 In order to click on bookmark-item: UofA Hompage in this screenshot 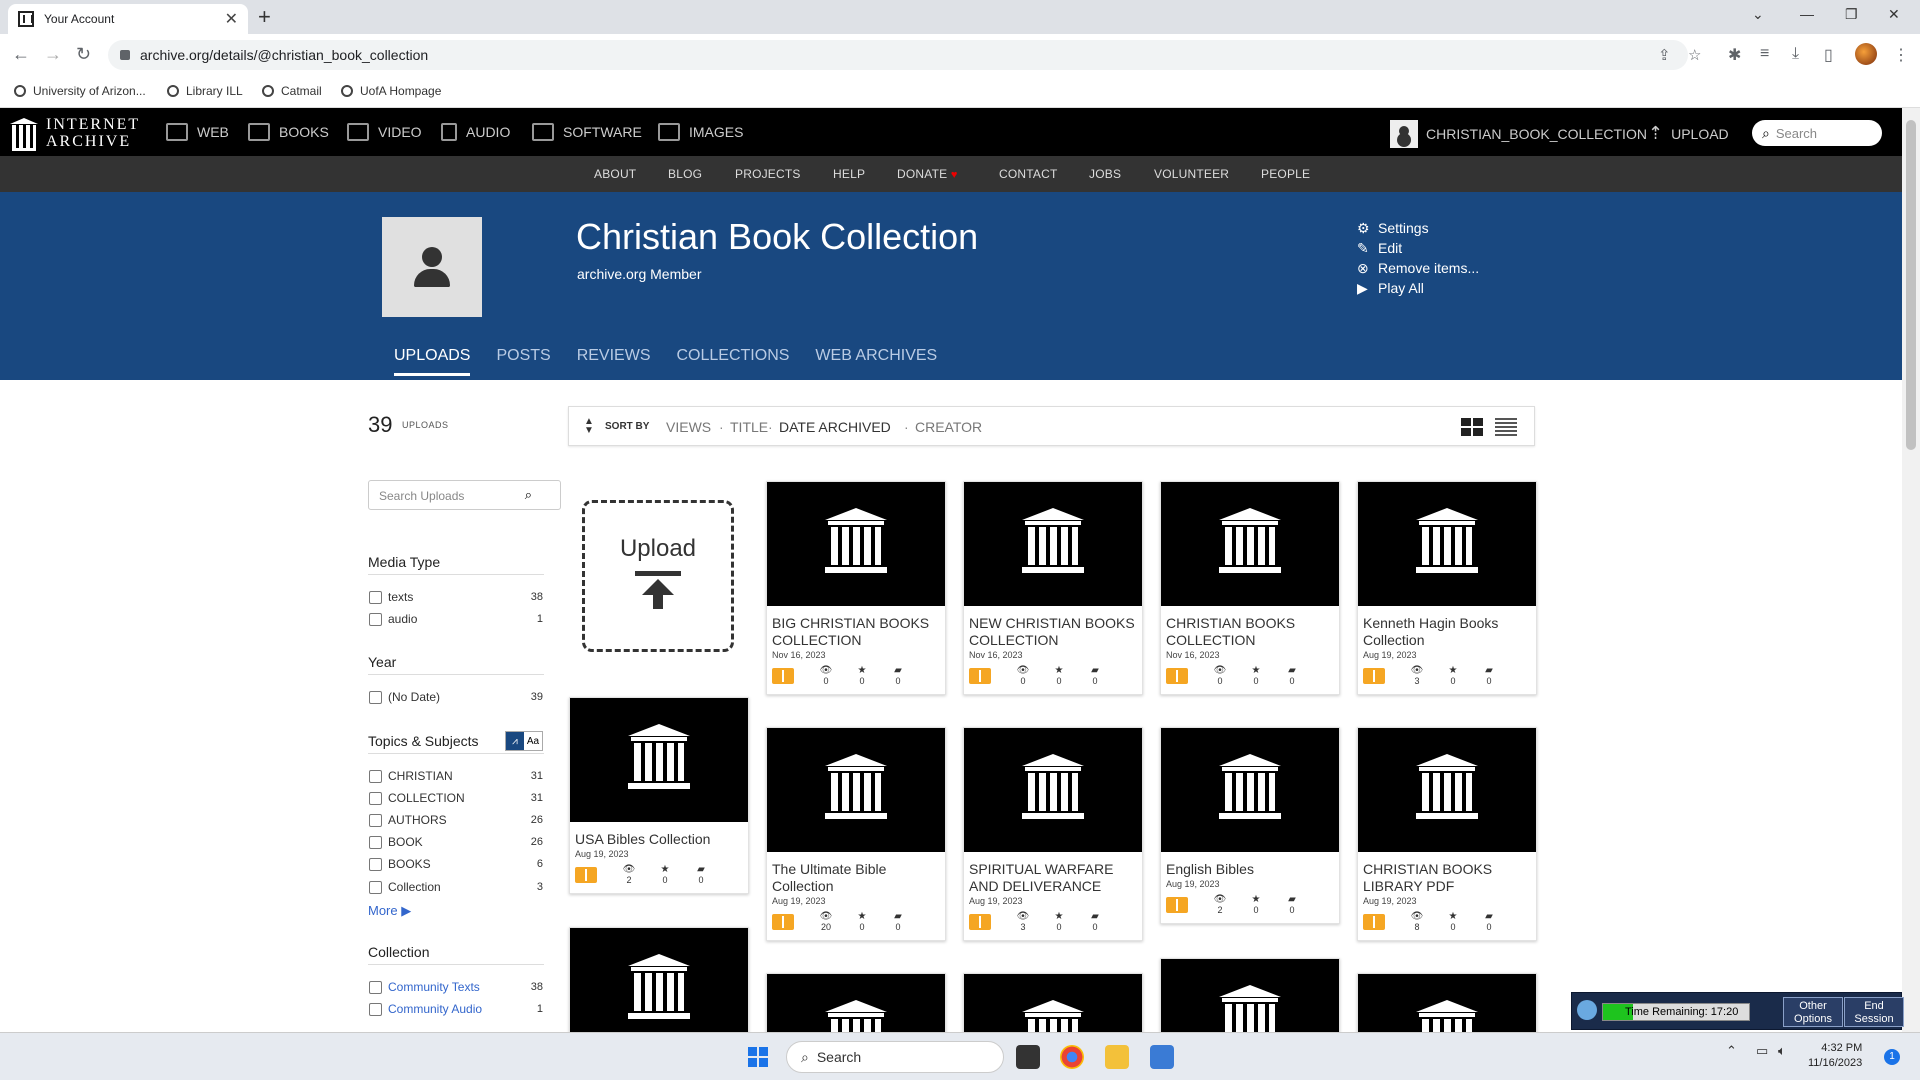, I will do `click(391, 91)`.